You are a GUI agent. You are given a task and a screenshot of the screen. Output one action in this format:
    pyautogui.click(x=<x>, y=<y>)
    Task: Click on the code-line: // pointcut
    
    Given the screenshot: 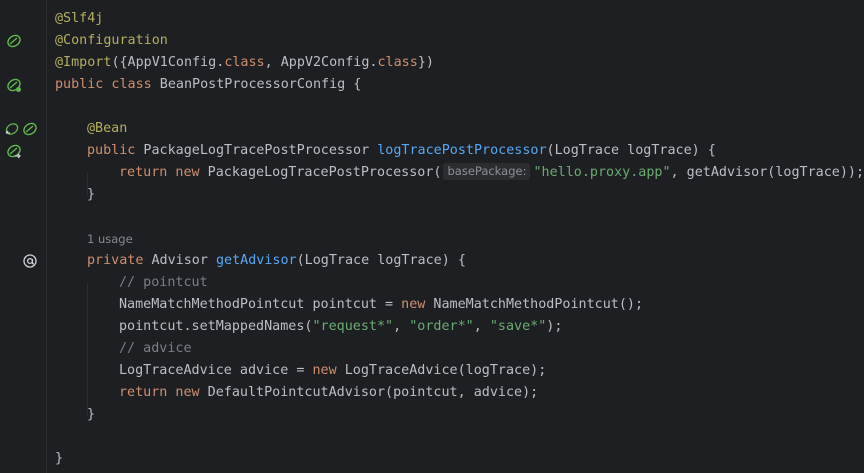 What is the action you would take?
    pyautogui.click(x=163, y=282)
    